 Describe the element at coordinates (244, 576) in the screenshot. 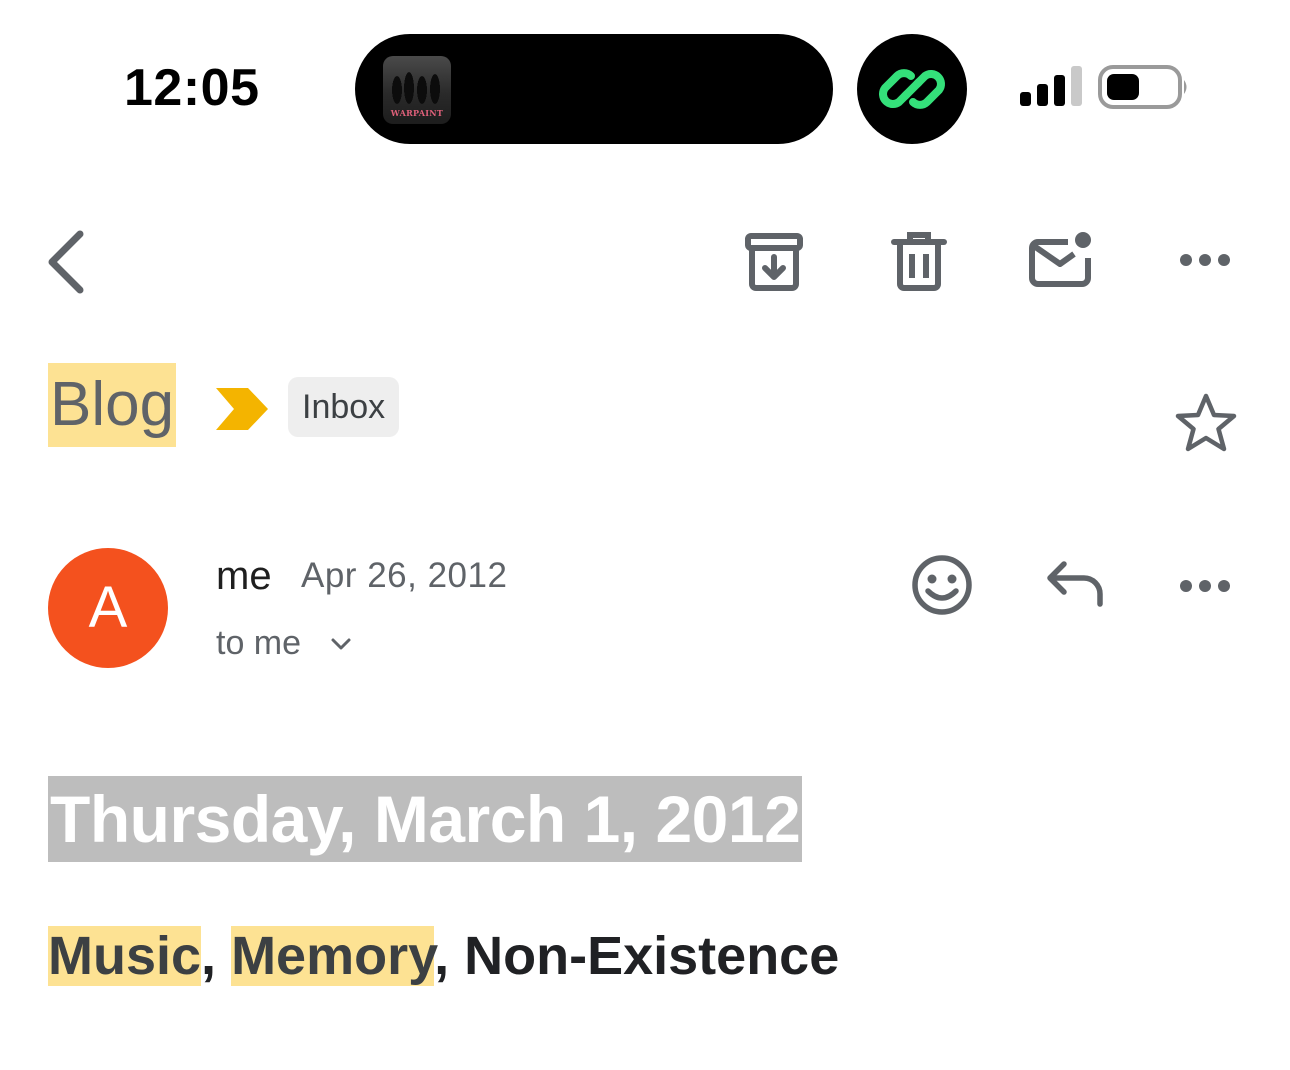

I see `sender-name: me` at that location.